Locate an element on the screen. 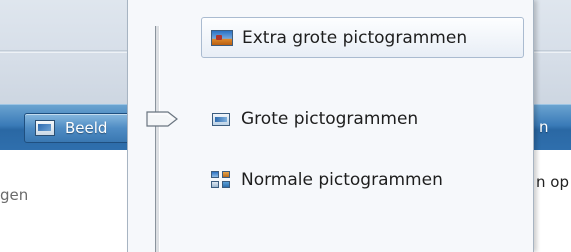  menu-item-large-icons: Grote pictogrammen is located at coordinates (363, 119).